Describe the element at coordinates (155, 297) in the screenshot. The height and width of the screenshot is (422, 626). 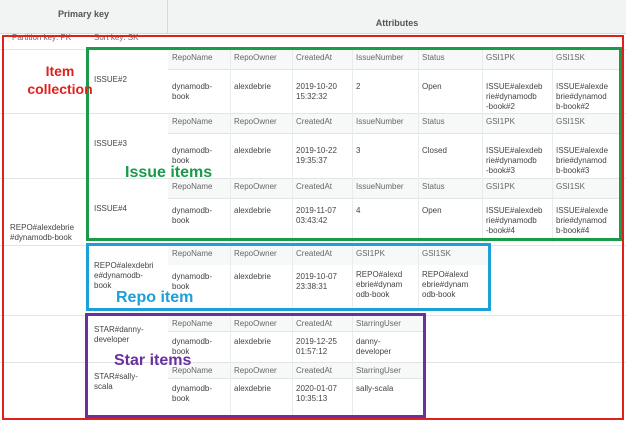
I see `repo-item-label: Repo item` at that location.